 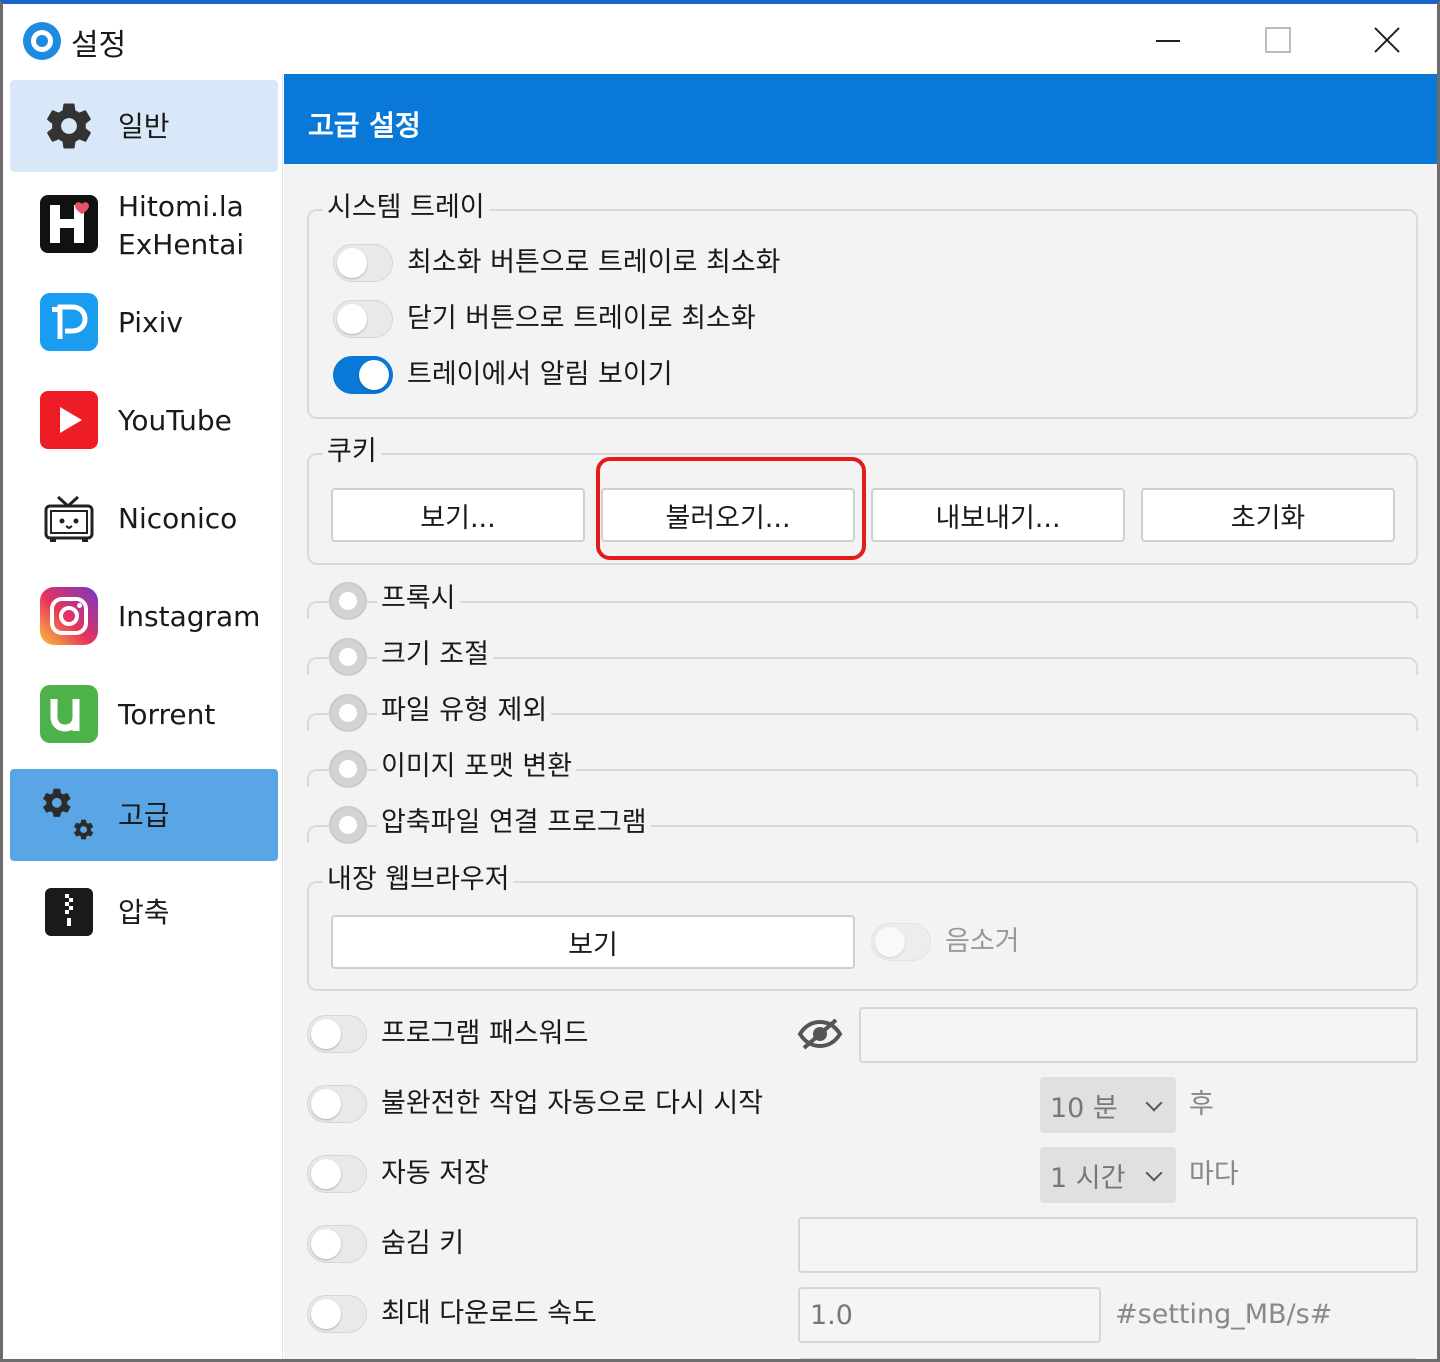 What do you see at coordinates (337, 1174) in the screenshot?
I see `autosave-toggle` at bounding box center [337, 1174].